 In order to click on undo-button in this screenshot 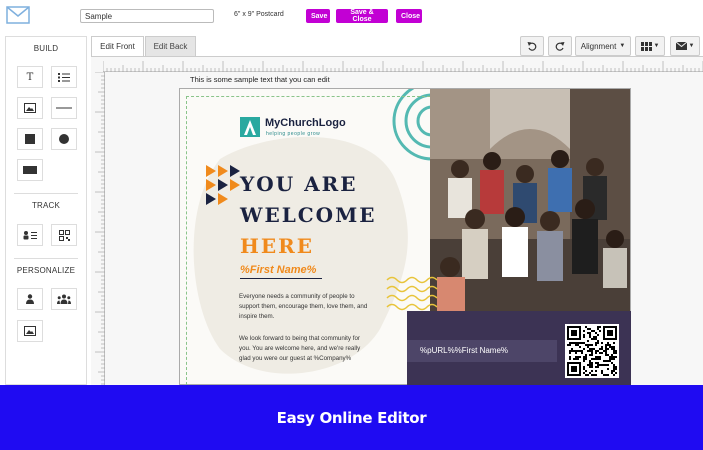, I will do `click(532, 46)`.